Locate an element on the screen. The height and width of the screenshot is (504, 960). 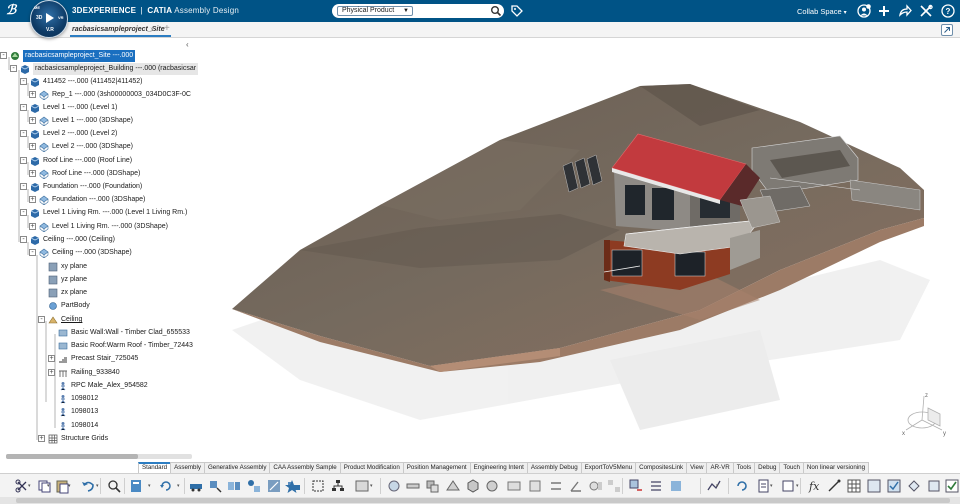
tree-node: + Structure Grids is located at coordinates (73, 439).